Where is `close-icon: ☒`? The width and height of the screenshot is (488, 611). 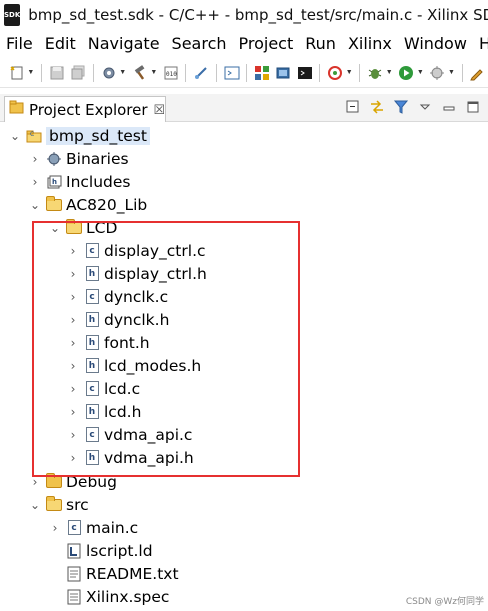 close-icon: ☒ is located at coordinates (160, 110).